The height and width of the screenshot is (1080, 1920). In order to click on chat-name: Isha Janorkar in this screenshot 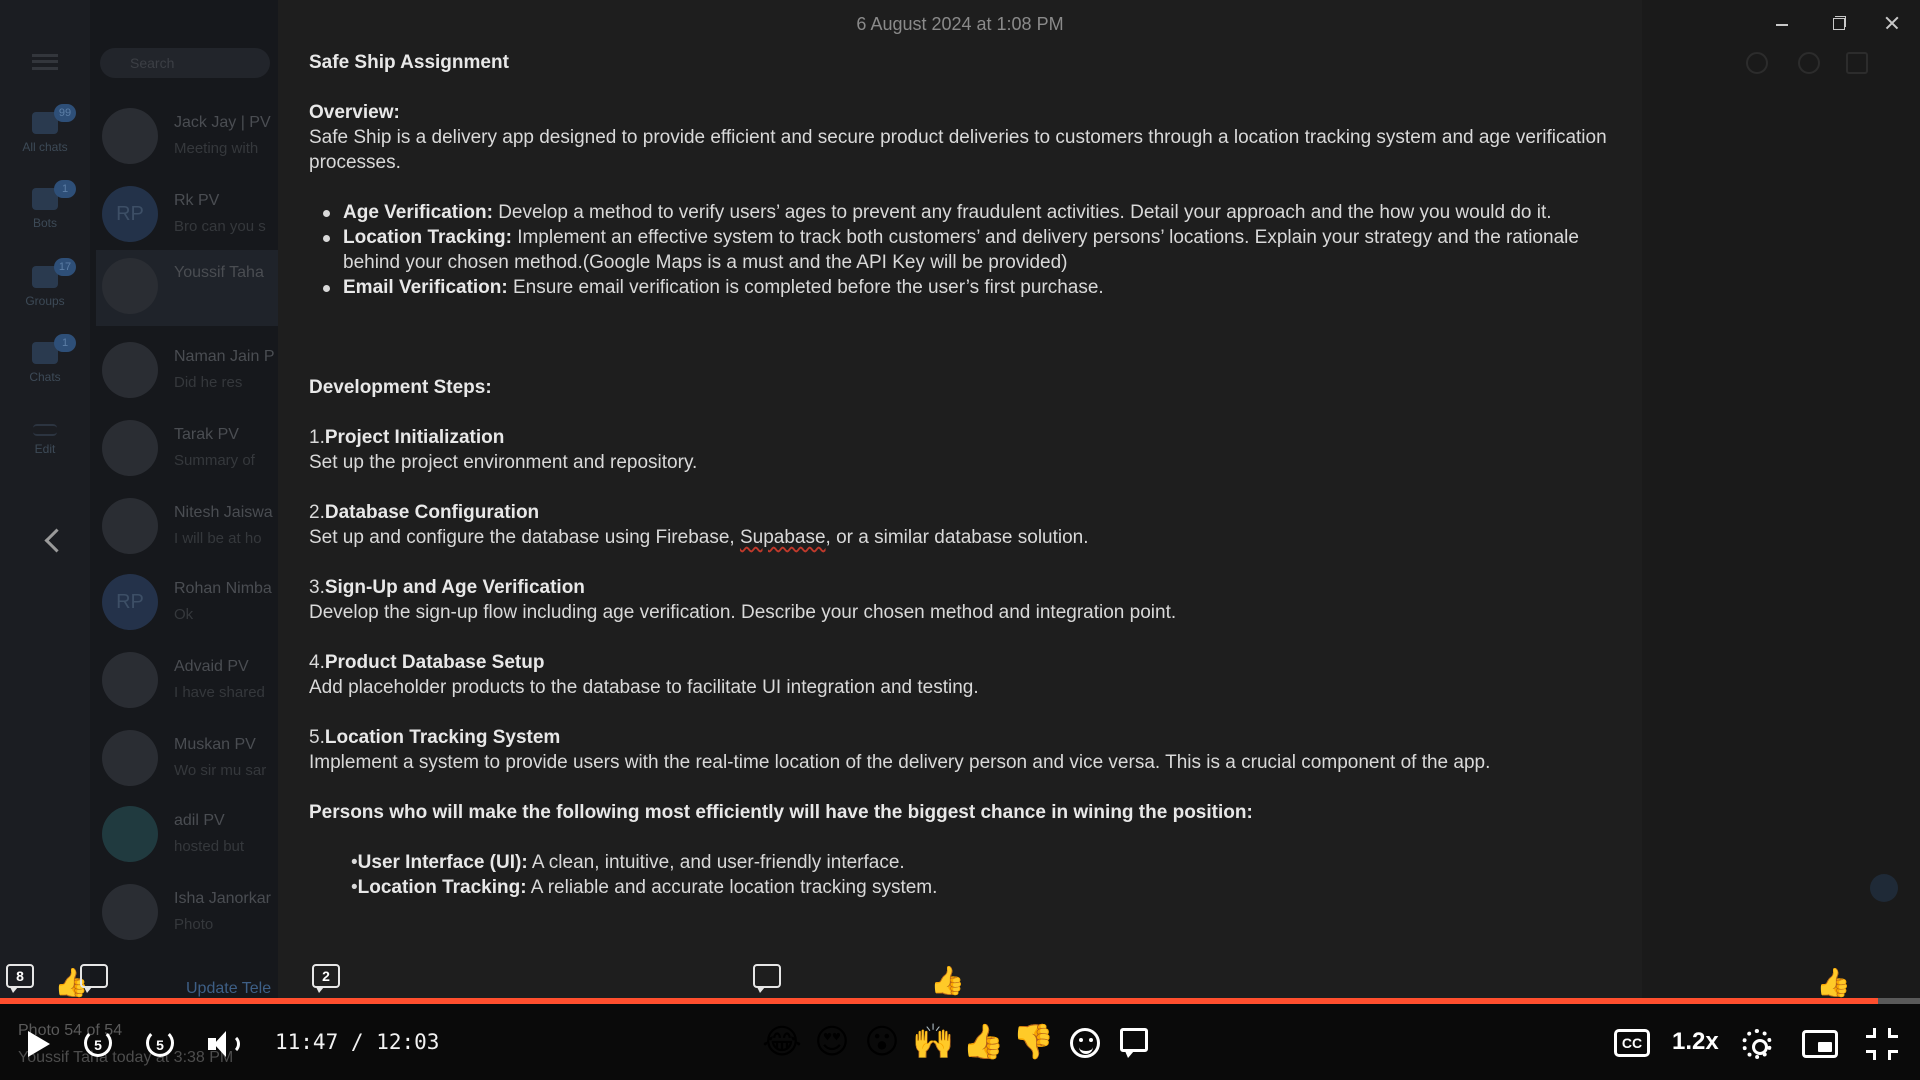, I will do `click(222, 898)`.